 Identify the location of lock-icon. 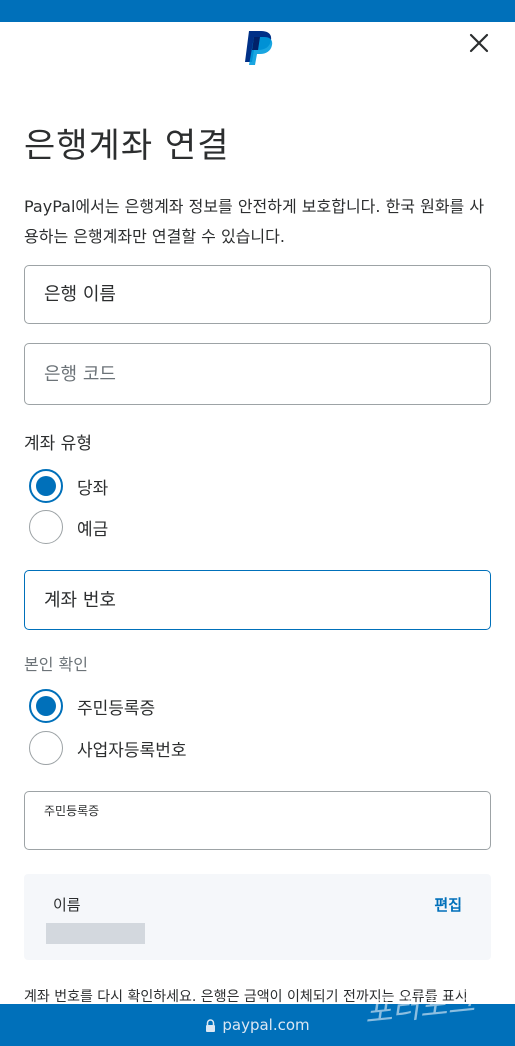
(211, 1025).